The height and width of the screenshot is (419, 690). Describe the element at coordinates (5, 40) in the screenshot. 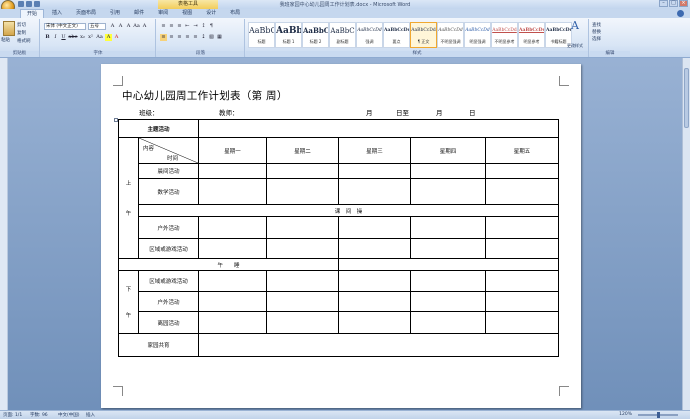

I see `paste-button: 粘贴` at that location.